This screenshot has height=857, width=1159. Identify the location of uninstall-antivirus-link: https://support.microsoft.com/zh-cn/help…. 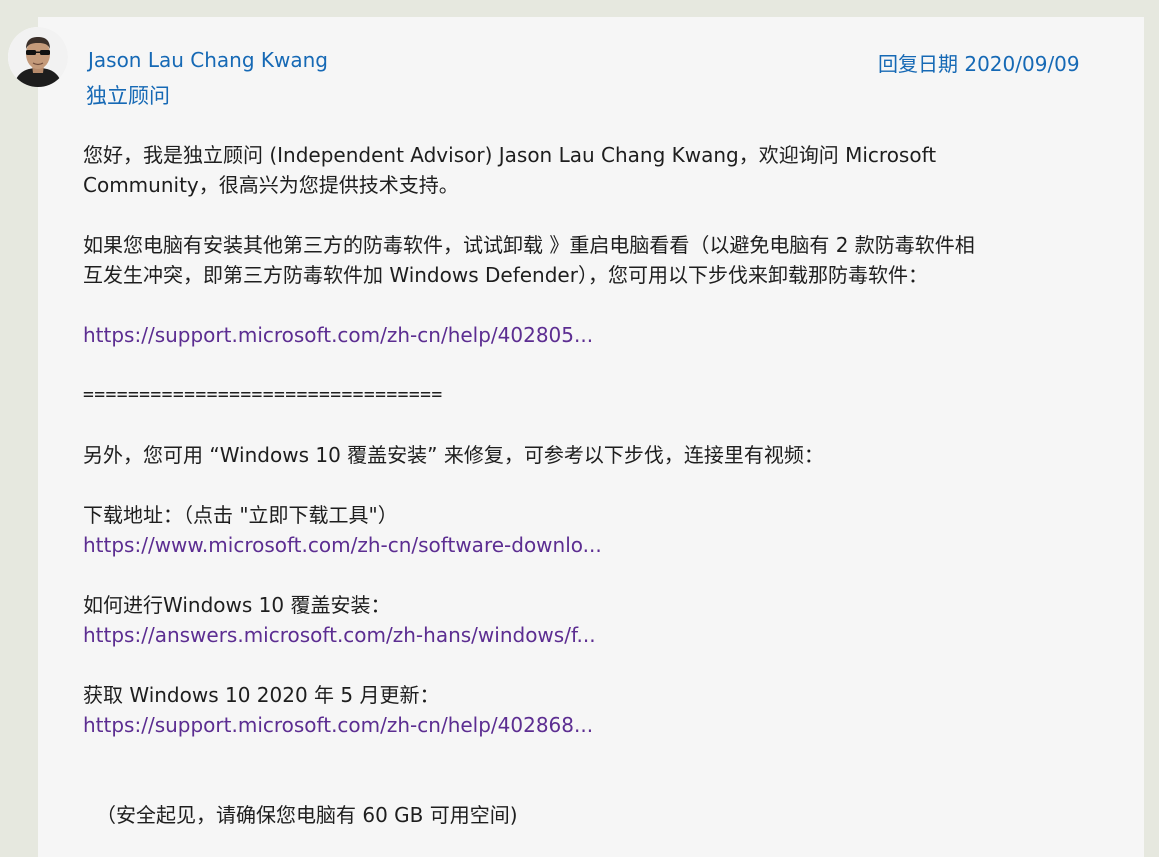
(338, 335).